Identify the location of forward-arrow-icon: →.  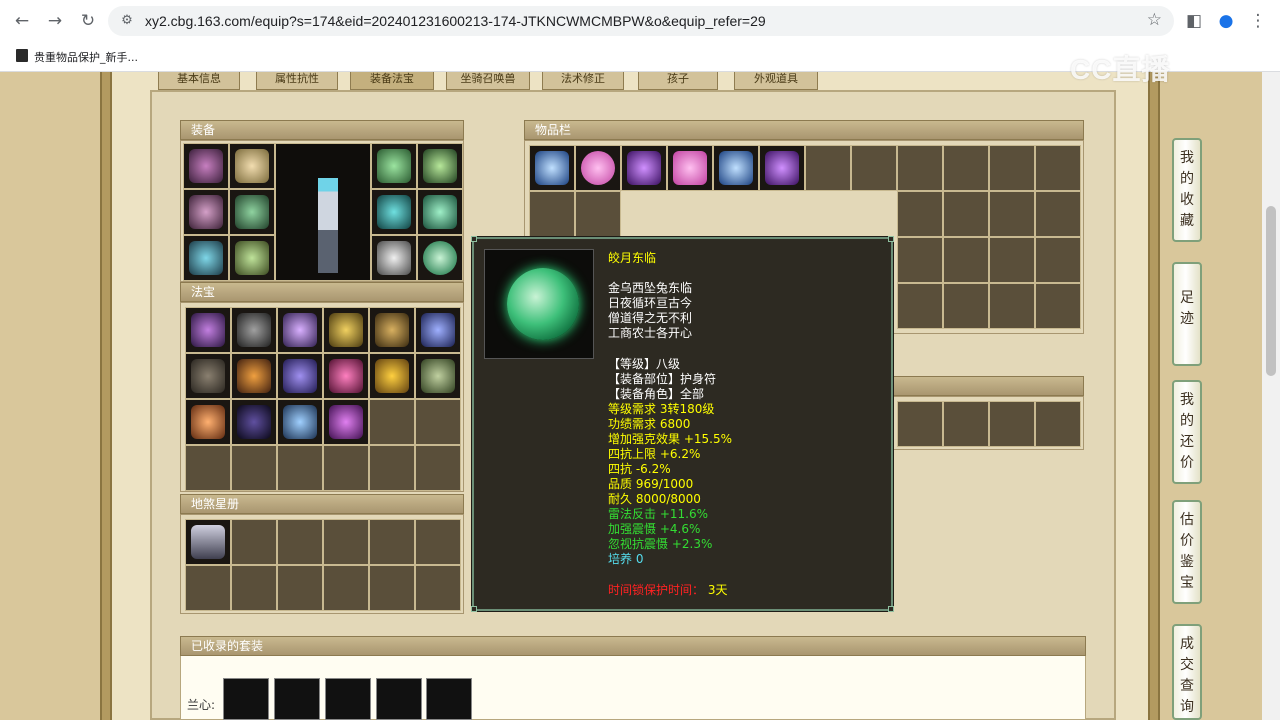
(55, 21).